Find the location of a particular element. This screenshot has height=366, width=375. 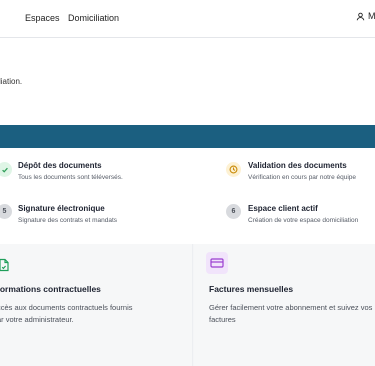

nav-espaces: Espaces is located at coordinates (42, 18).